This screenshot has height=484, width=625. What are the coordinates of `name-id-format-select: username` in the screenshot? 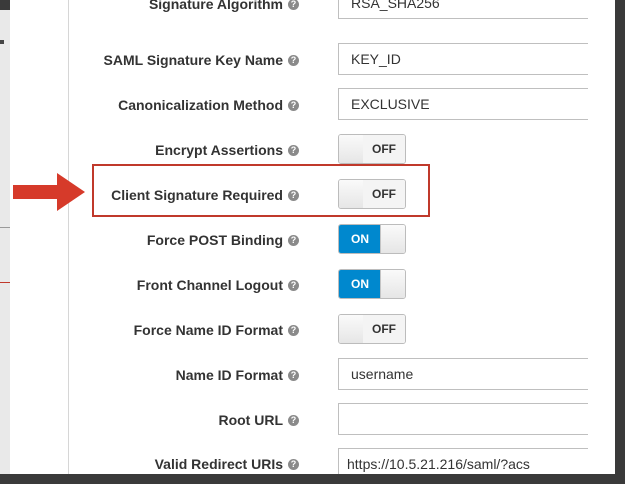 It's located at (463, 374).